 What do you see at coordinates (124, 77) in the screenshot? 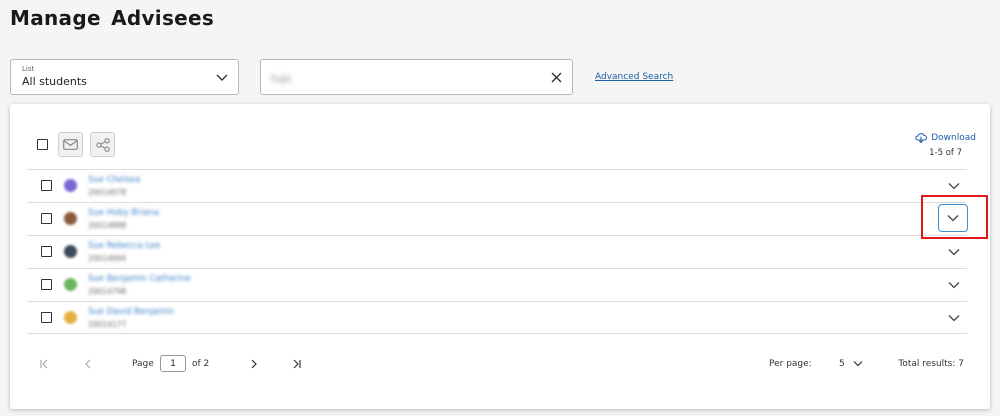
I see `list-select: List All students` at bounding box center [124, 77].